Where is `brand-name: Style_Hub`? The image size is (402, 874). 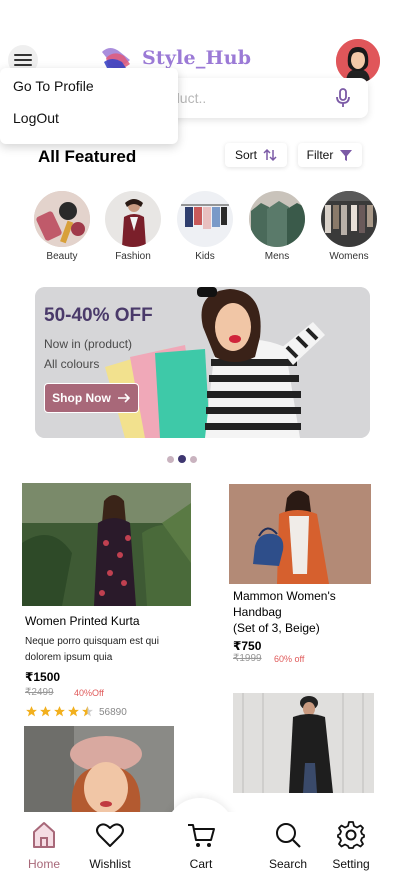
brand-name: Style_Hub is located at coordinates (197, 58).